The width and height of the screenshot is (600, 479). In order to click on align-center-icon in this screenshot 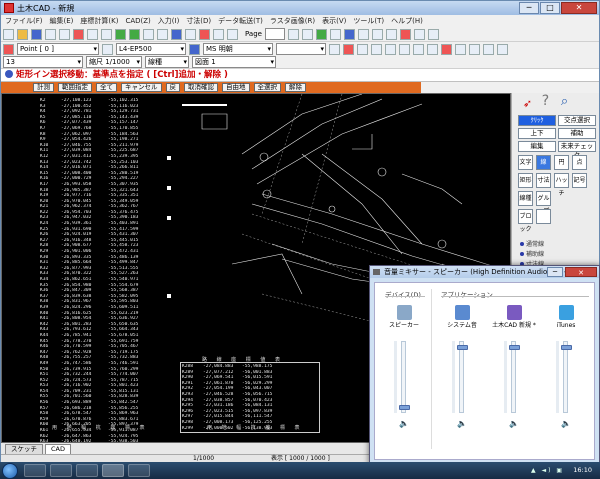, I will do `click(418, 49)`.